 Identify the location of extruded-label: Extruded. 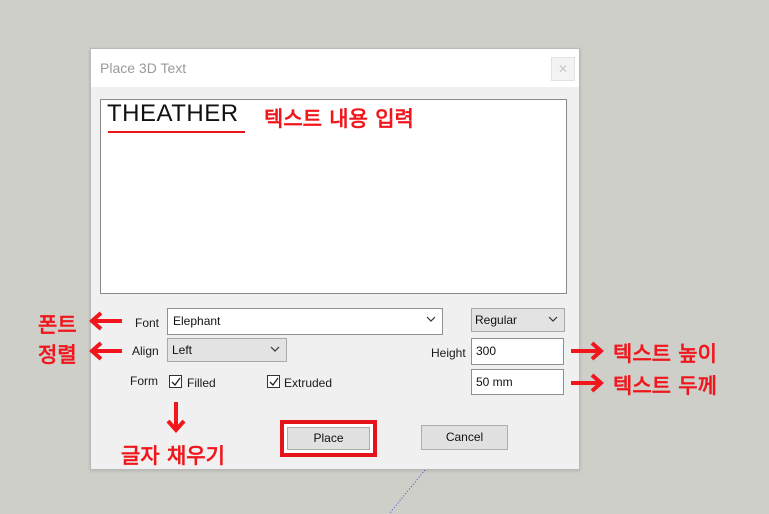
(308, 383).